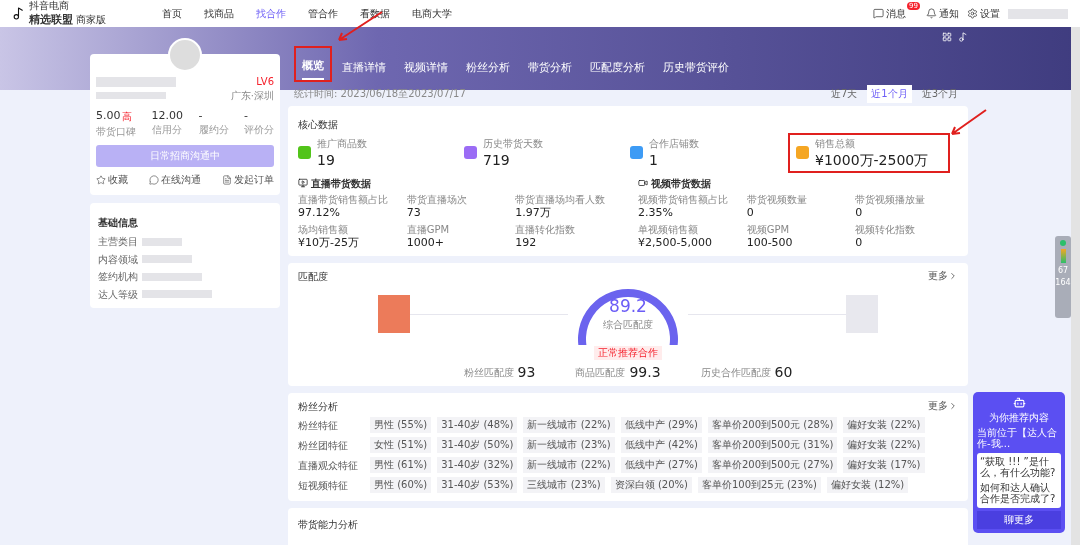  I want to click on data-label: 视频转化指数, so click(886, 230).